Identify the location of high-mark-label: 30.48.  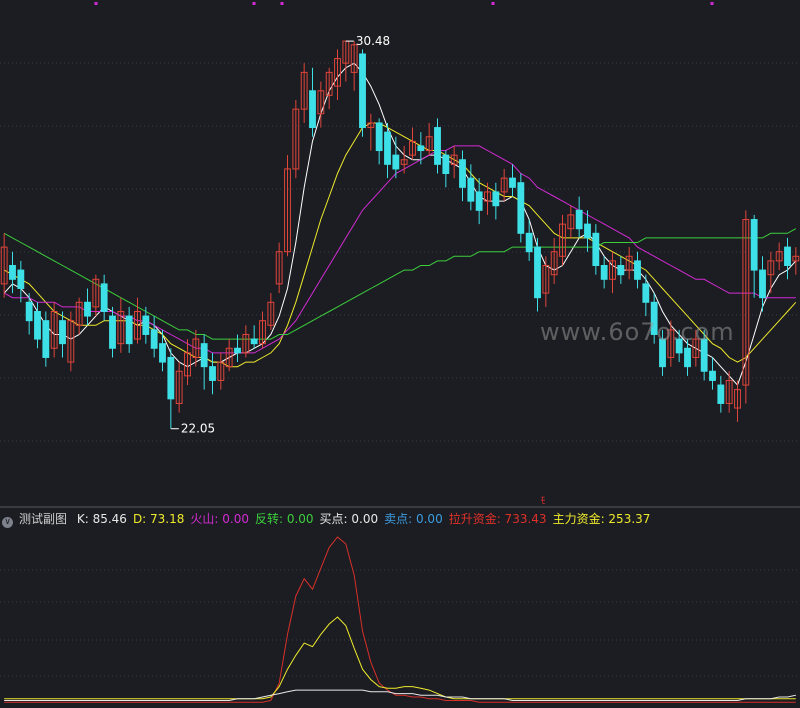
(373, 41).